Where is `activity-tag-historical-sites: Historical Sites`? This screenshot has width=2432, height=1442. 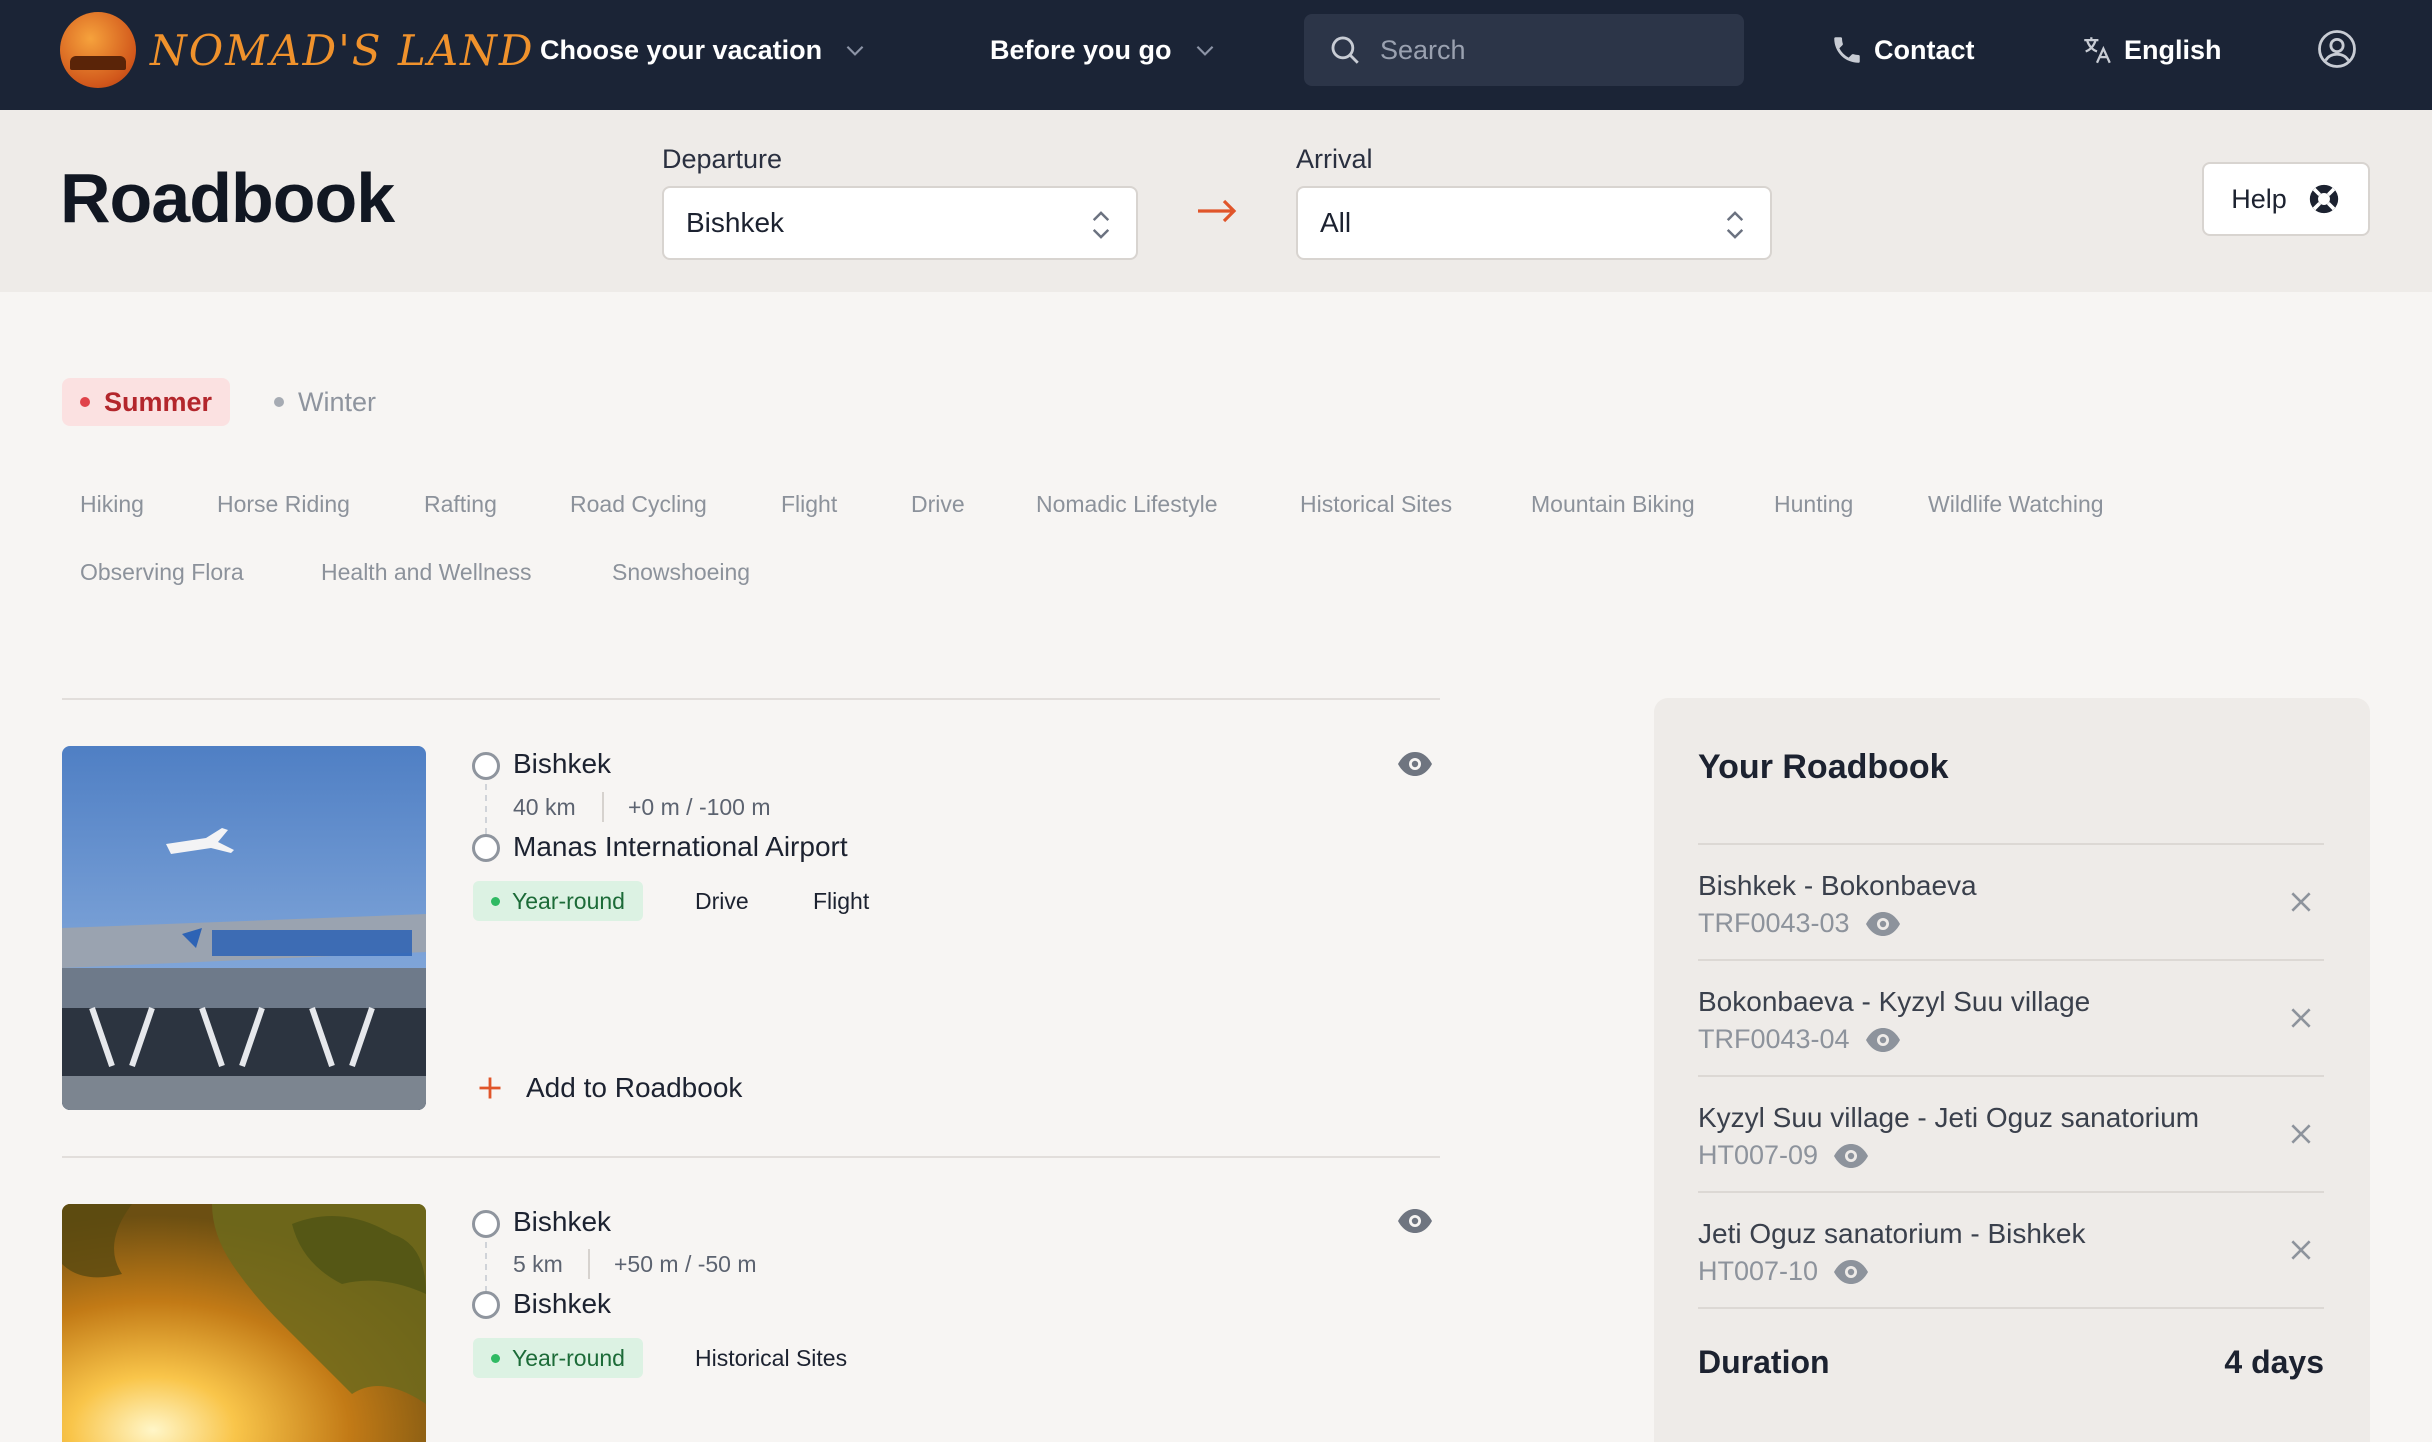
activity-tag-historical-sites: Historical Sites is located at coordinates (771, 1358).